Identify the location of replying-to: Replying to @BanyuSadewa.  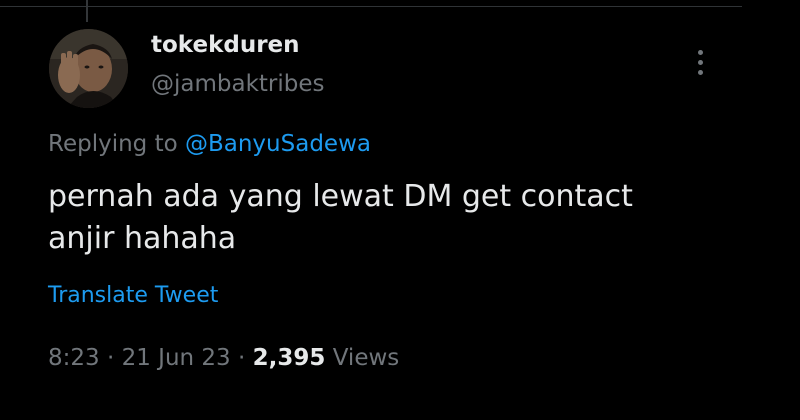
(209, 144).